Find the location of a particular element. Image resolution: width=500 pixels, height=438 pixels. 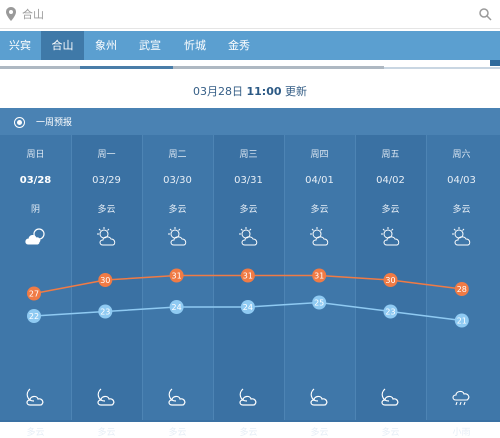

scroll-indicator is located at coordinates (250, 66).